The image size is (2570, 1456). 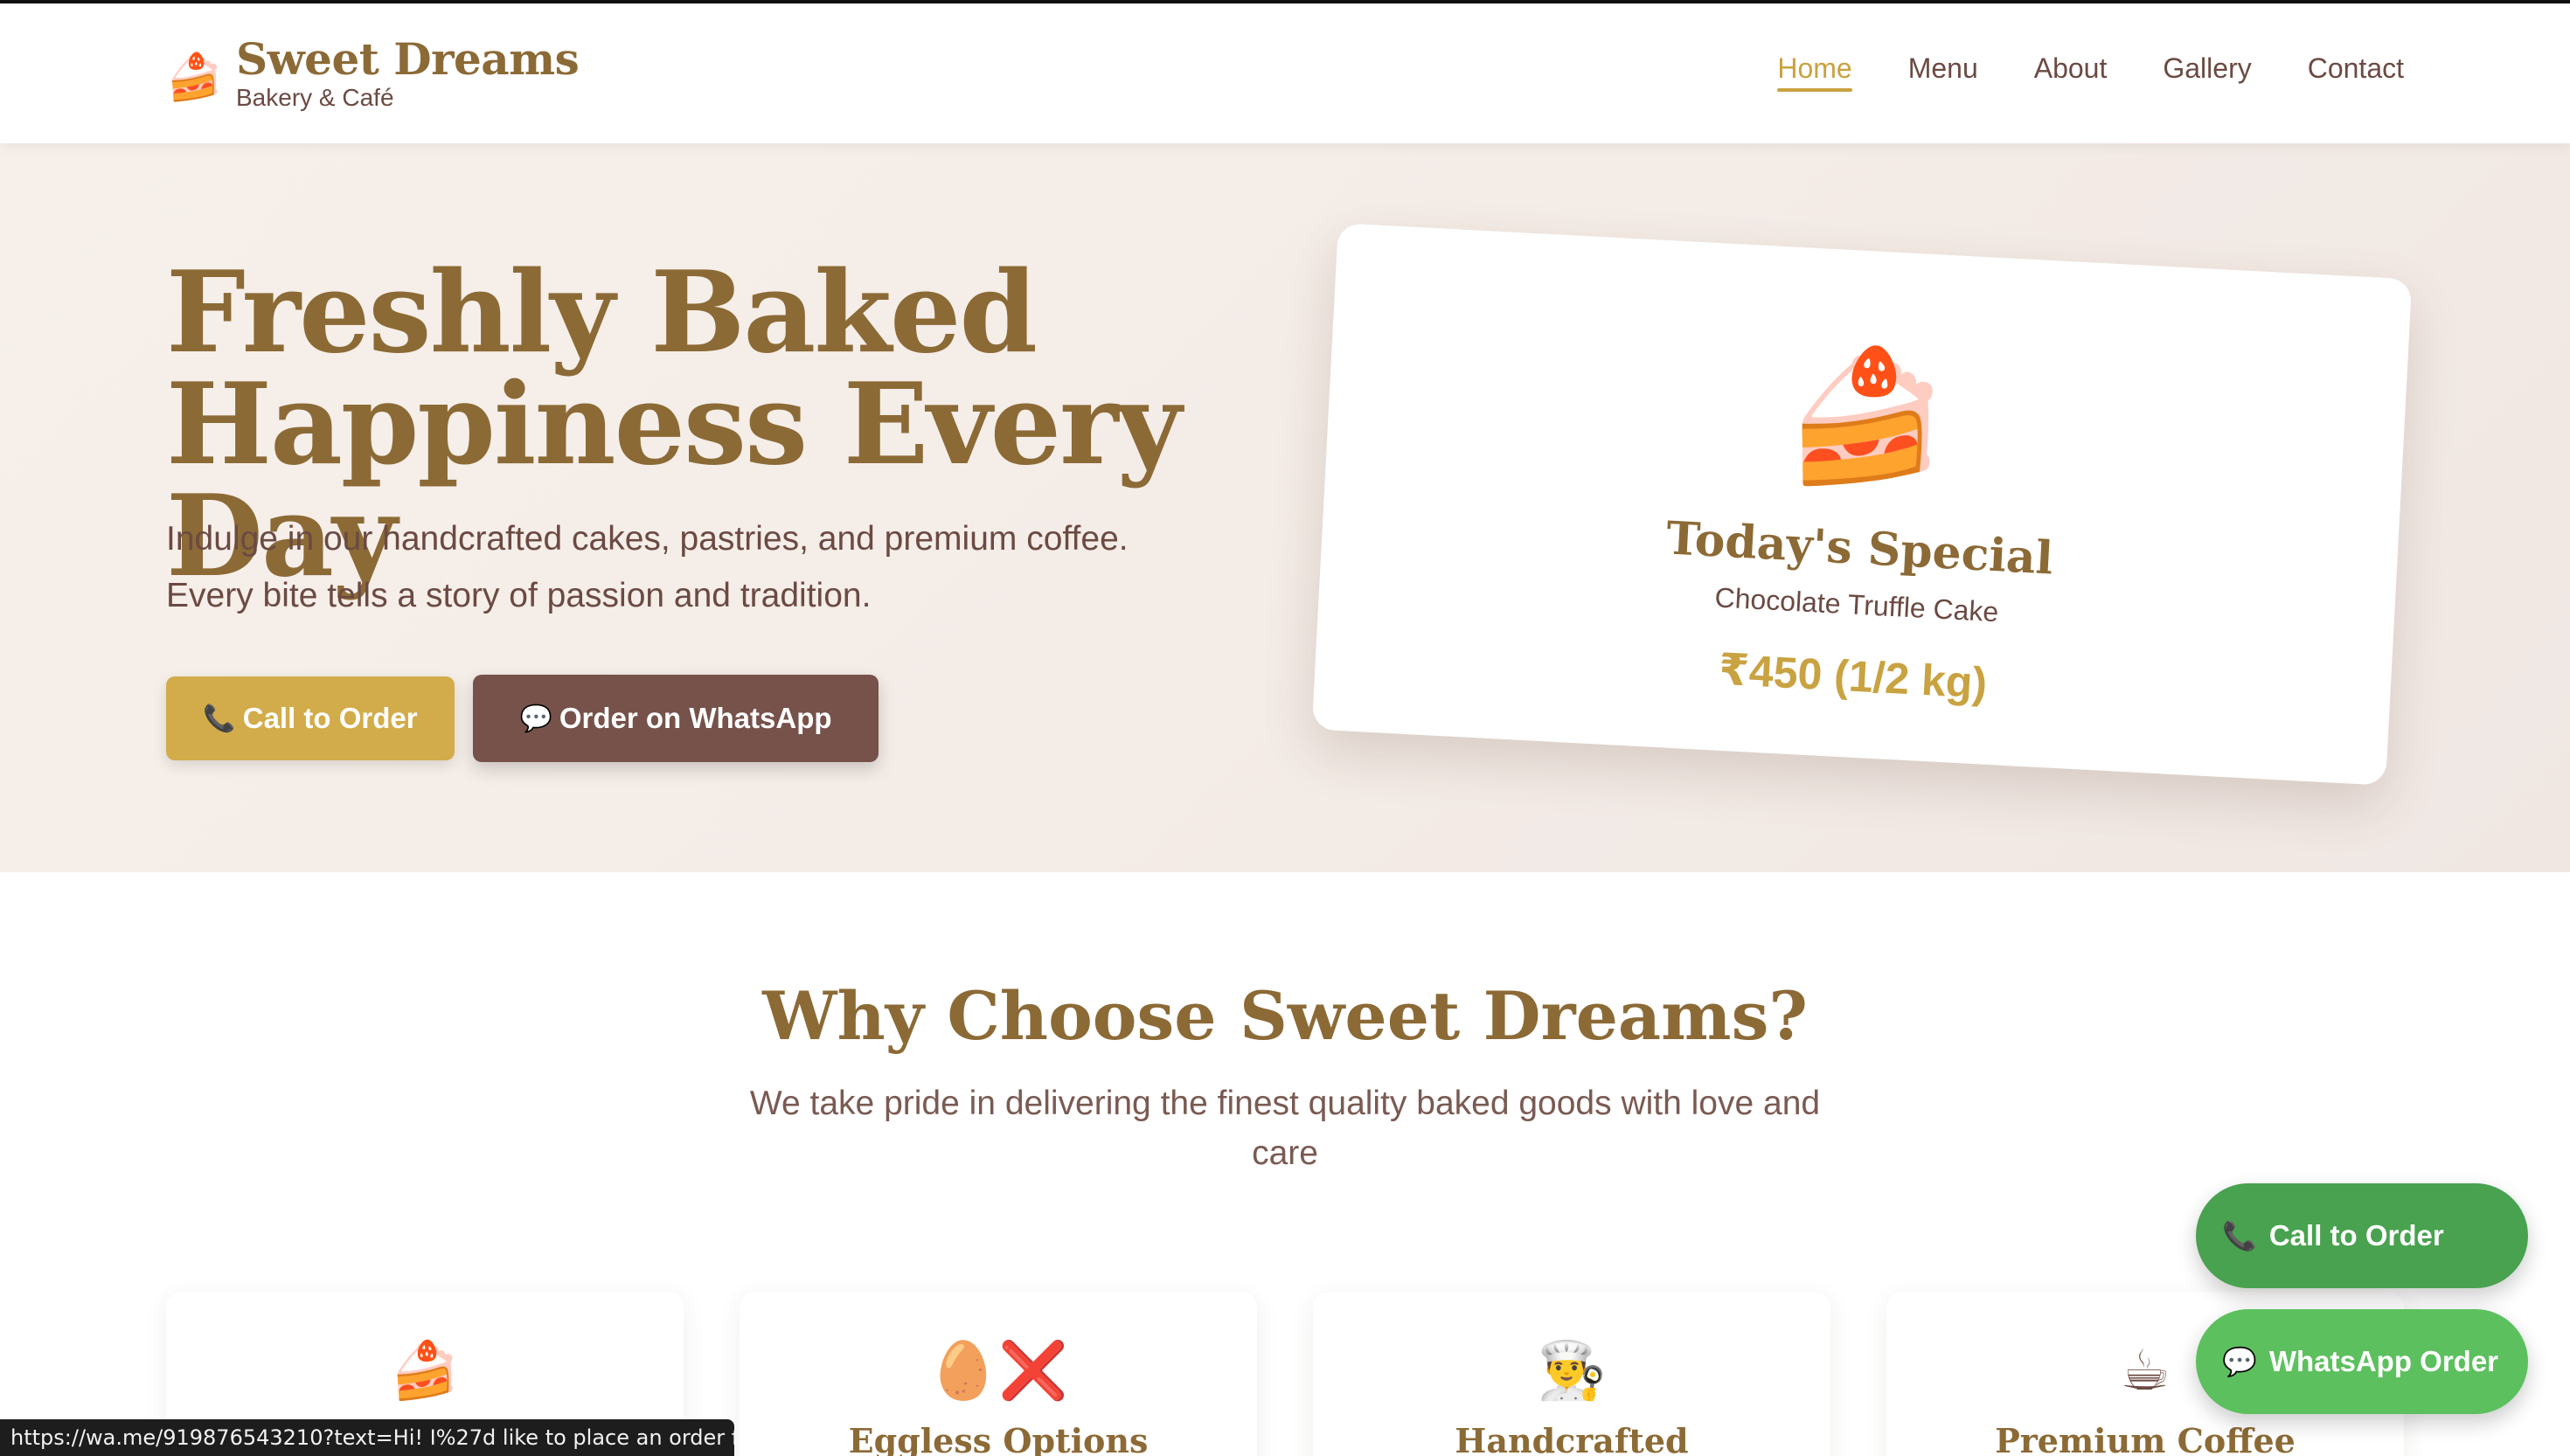 I want to click on main-nav: Home Menu About Gallery Contact, so click(x=2062, y=72).